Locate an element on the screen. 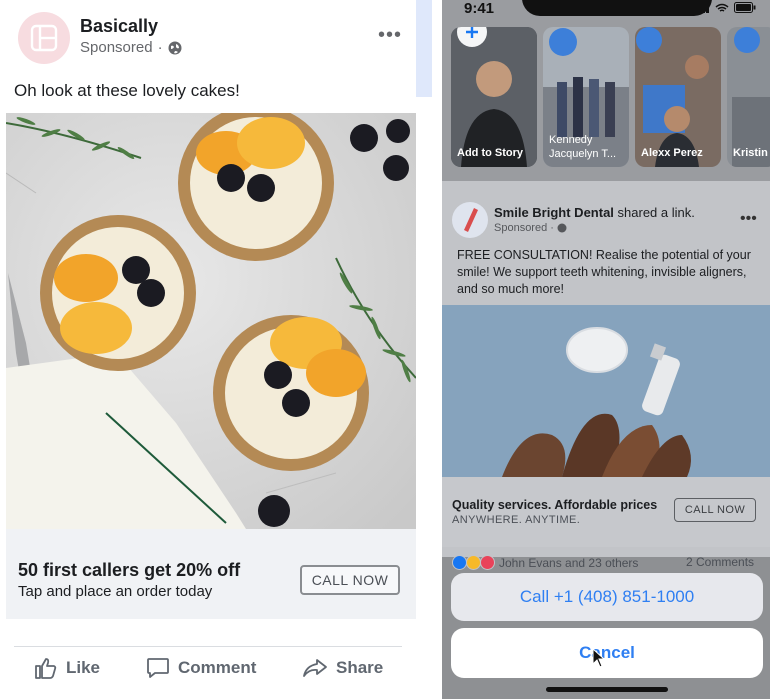 The image size is (770, 699). like-icon is located at coordinates (46, 668).